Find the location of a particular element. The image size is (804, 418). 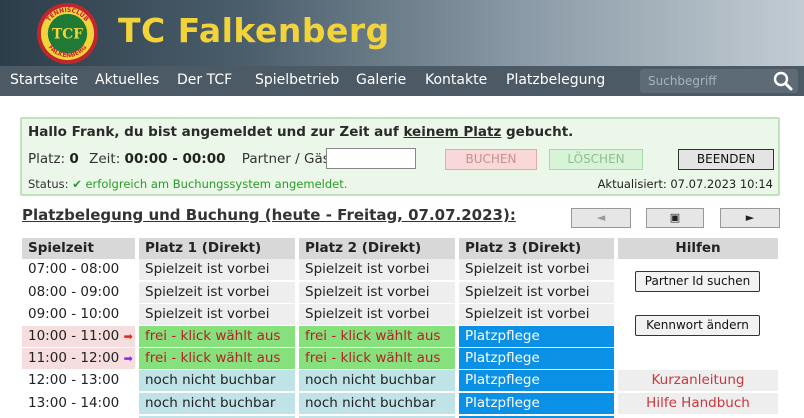

header-platz-3: Platz 3 (Direkt) is located at coordinates (536, 248).